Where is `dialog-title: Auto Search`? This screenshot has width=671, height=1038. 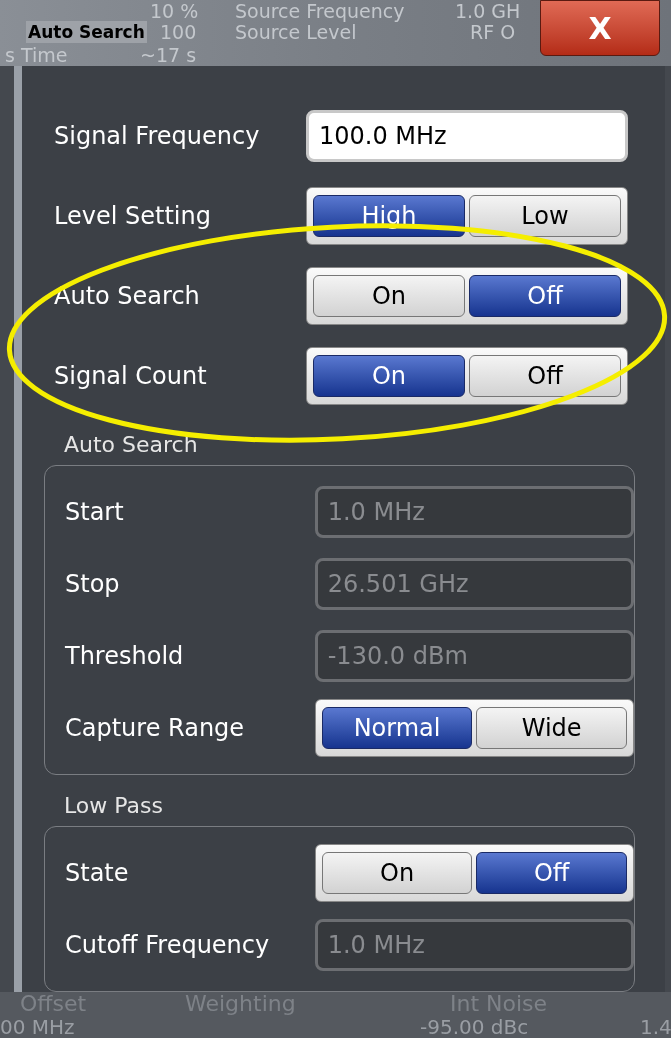 dialog-title: Auto Search is located at coordinates (86, 32).